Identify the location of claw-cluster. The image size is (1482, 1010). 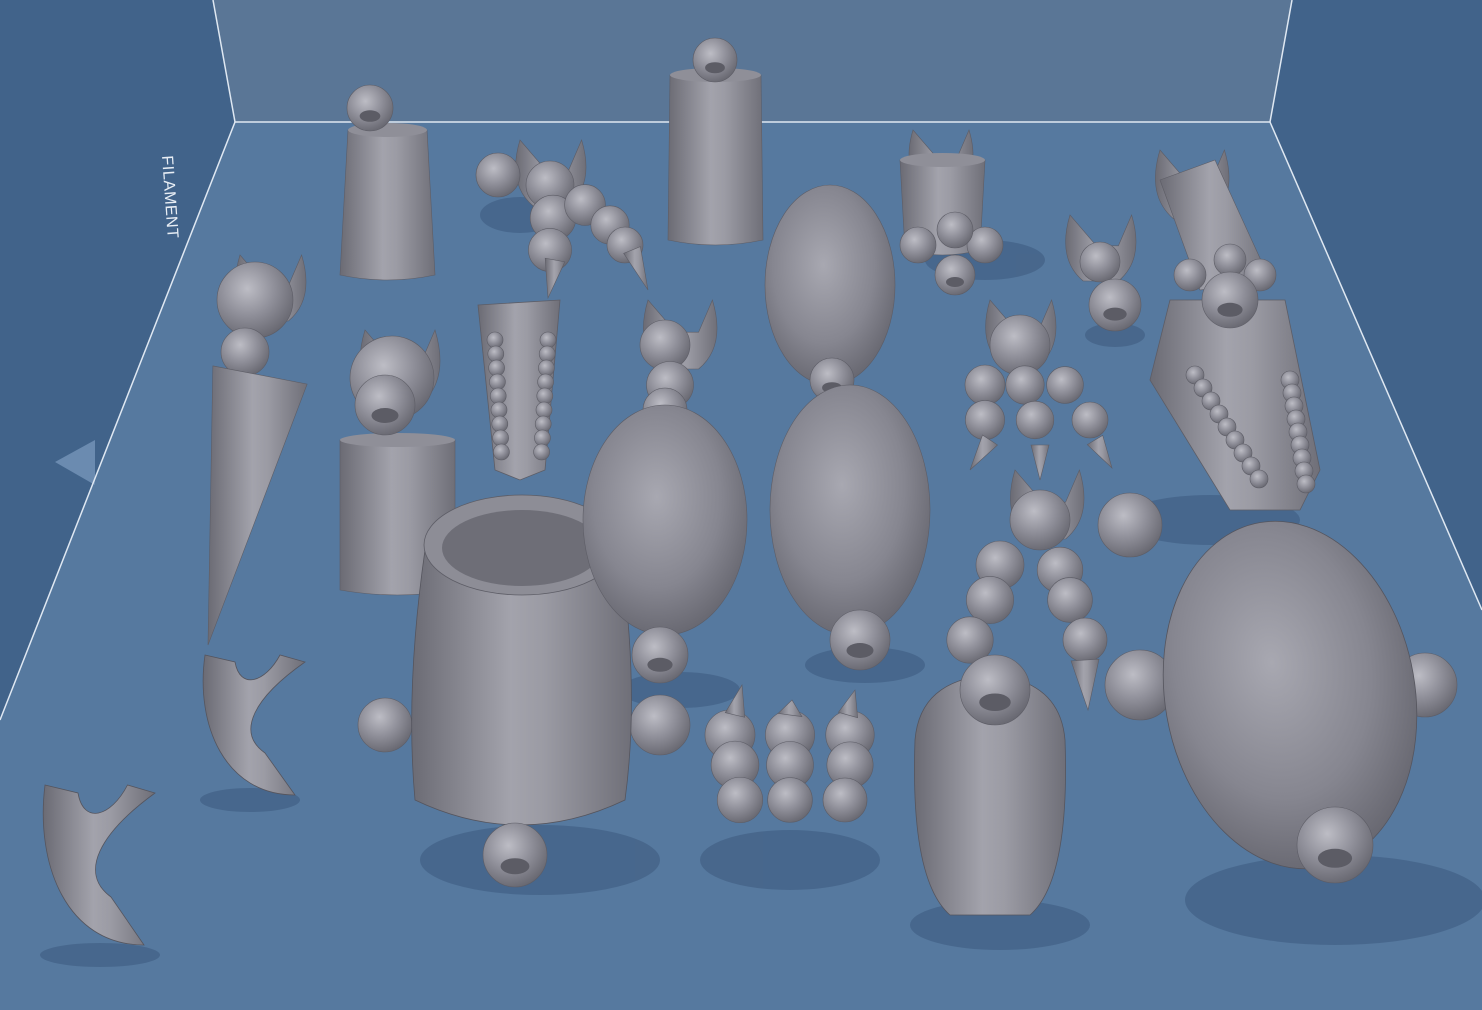
(789, 754).